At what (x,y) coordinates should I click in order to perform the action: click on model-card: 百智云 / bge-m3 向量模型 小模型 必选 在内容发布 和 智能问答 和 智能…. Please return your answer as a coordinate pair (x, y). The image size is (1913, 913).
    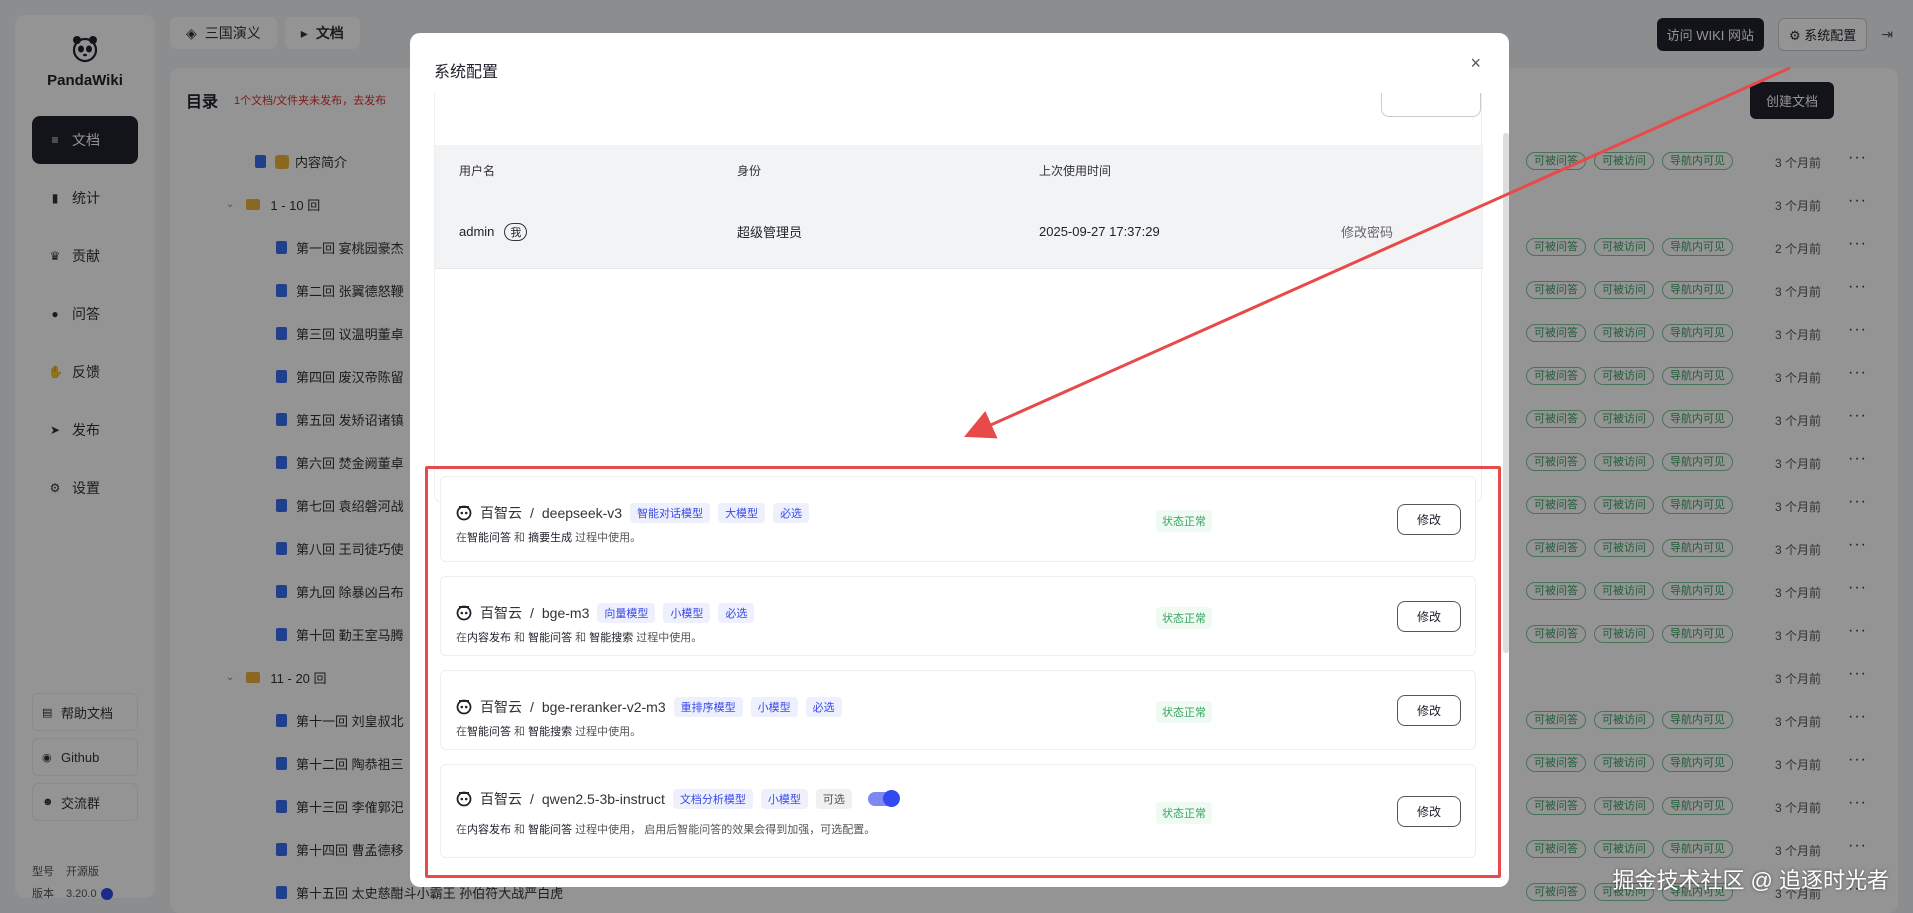
    Looking at the image, I should click on (958, 616).